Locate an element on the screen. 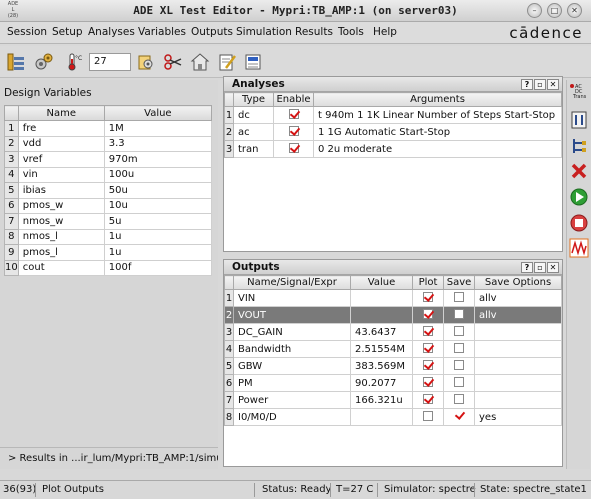 This screenshot has width=591, height=499. table-row: 1 fre 1M is located at coordinates (108, 128).